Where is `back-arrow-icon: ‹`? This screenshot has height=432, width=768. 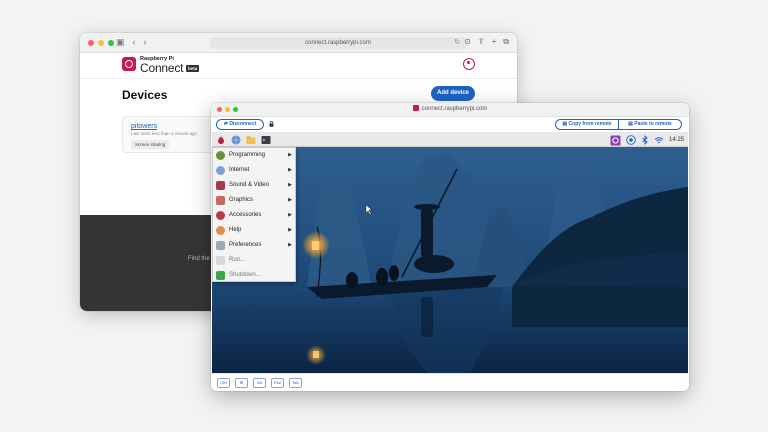 back-arrow-icon: ‹ is located at coordinates (134, 42).